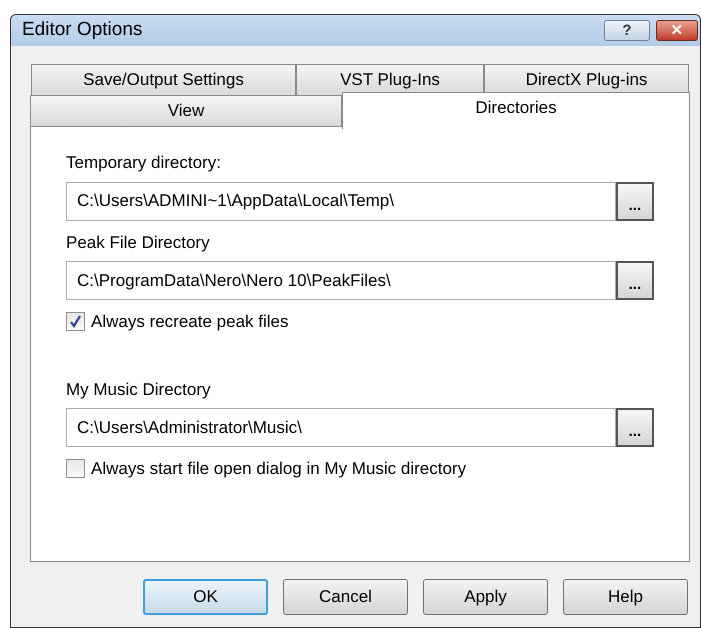 This screenshot has width=701, height=628. What do you see at coordinates (144, 163) in the screenshot?
I see `field-label: Temporary directory:` at bounding box center [144, 163].